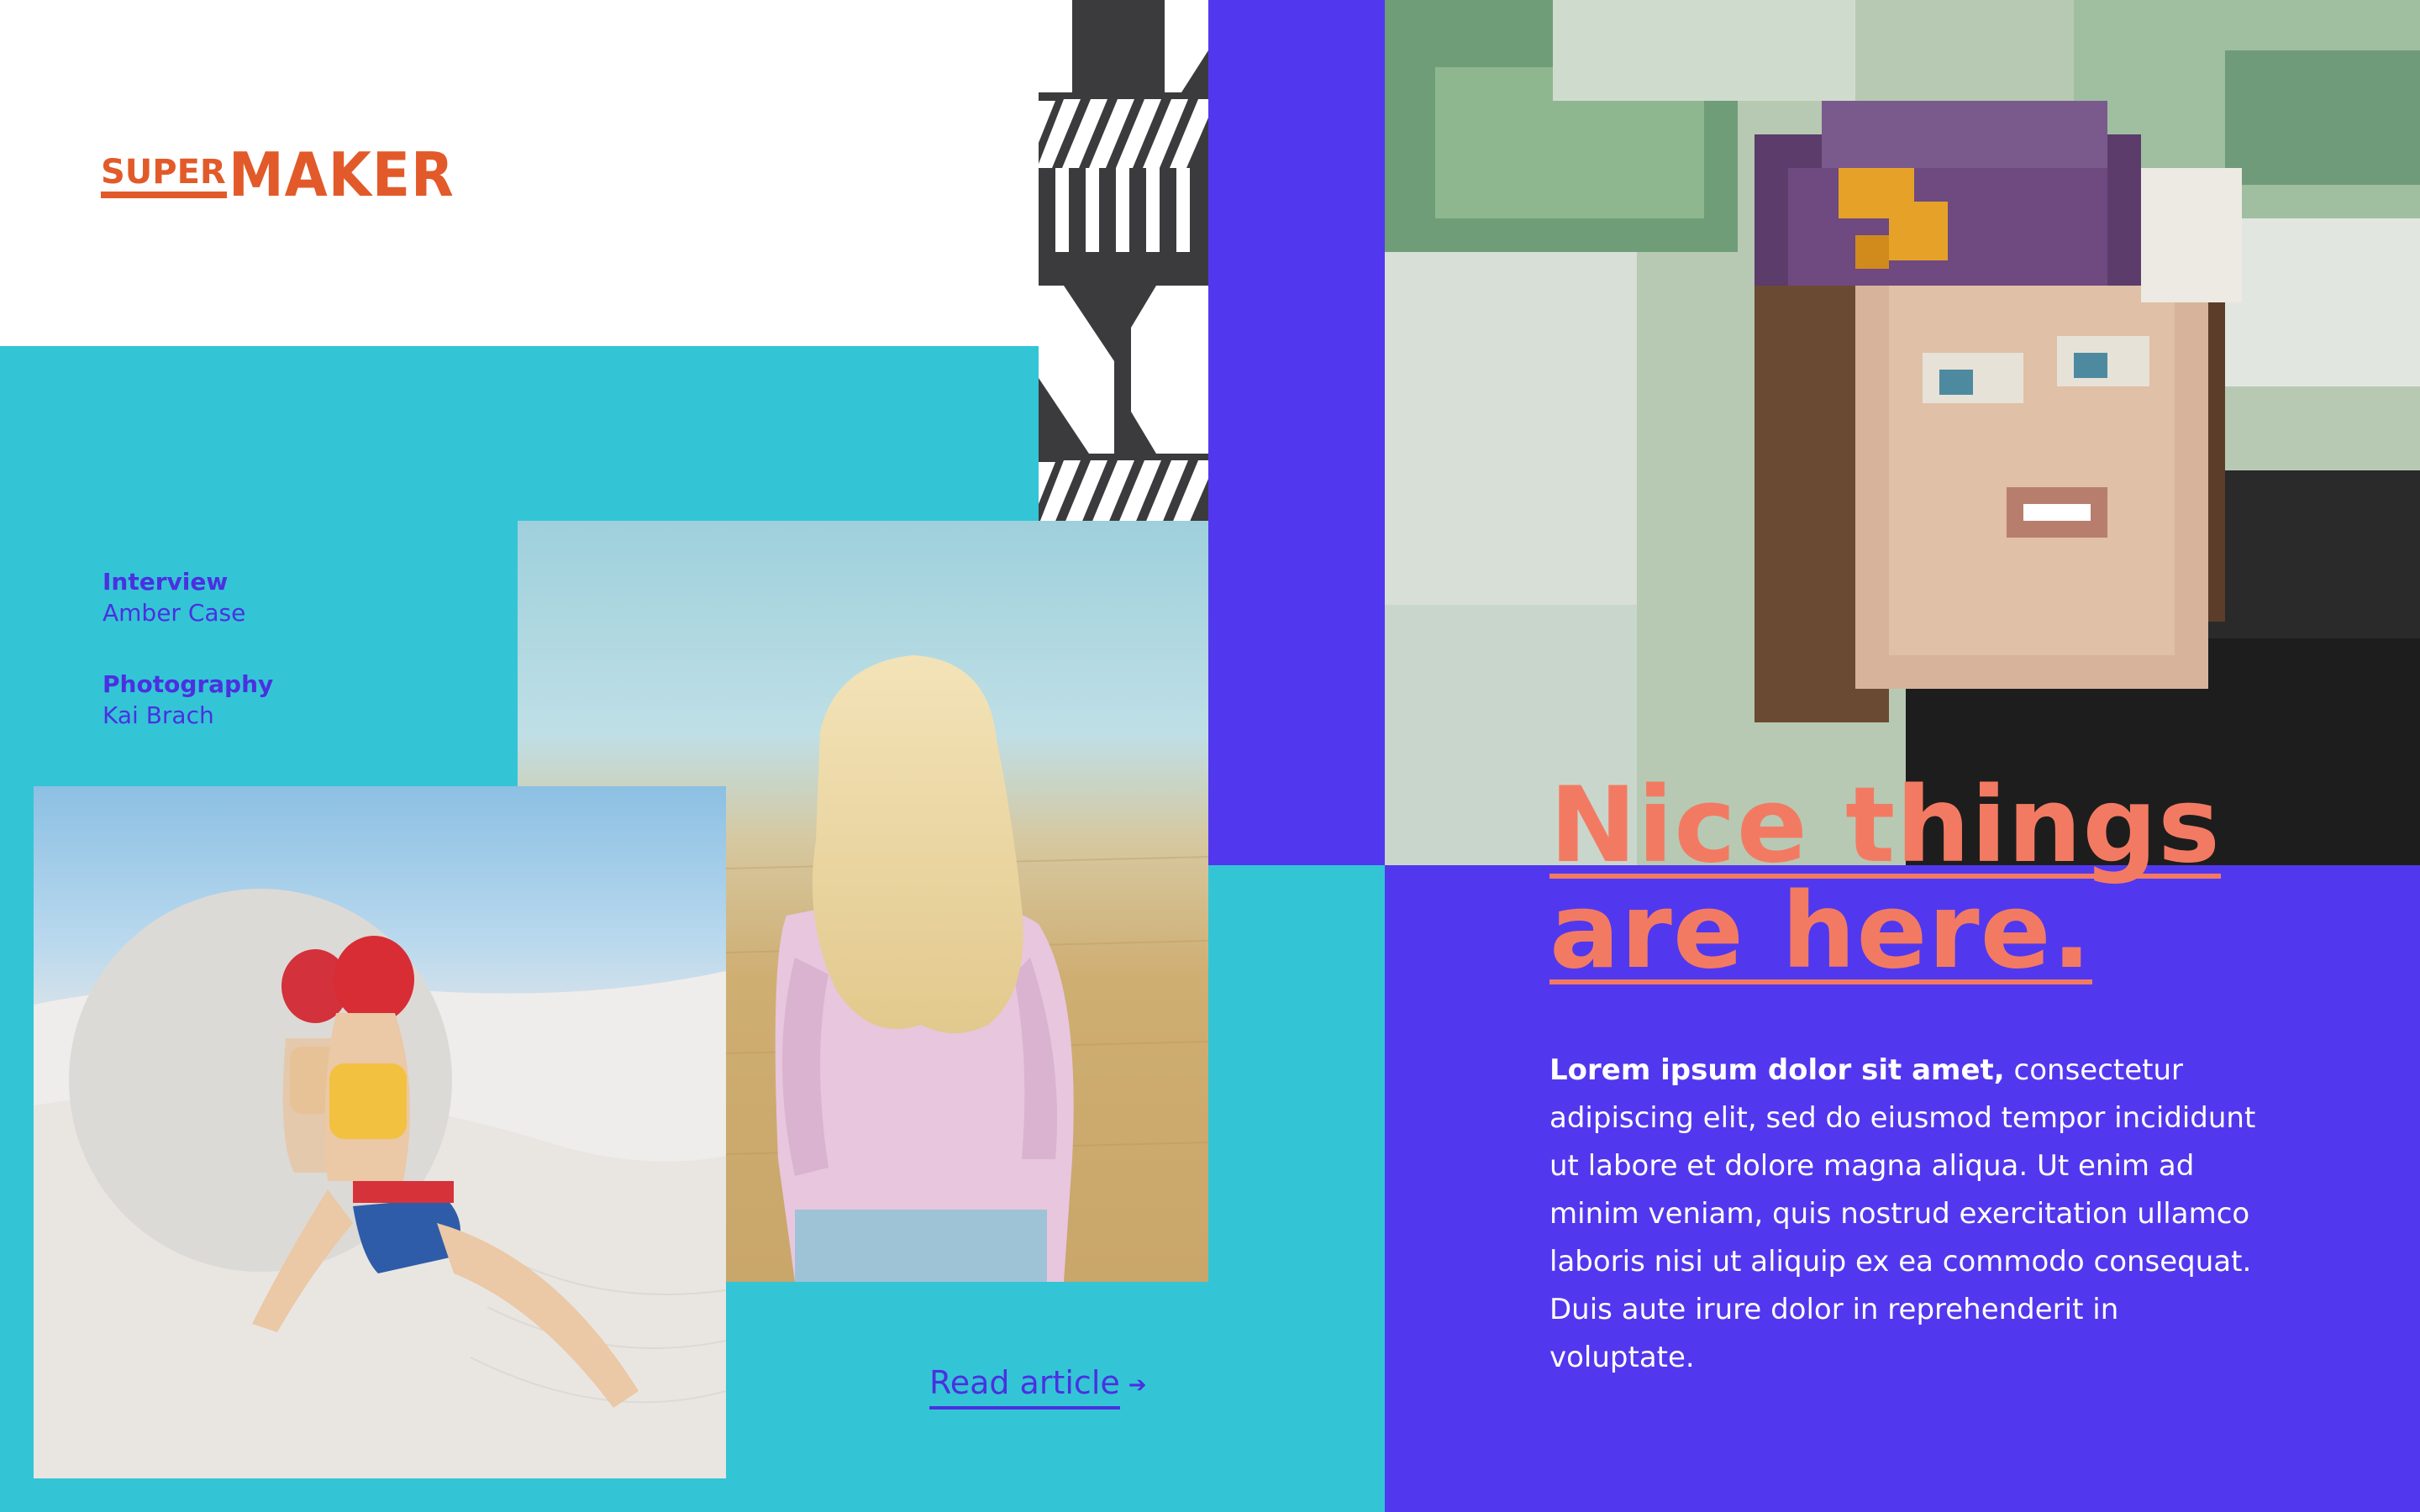 The image size is (2420, 1512). Describe the element at coordinates (342, 175) in the screenshot. I see `logo-maker: MAKER` at that location.